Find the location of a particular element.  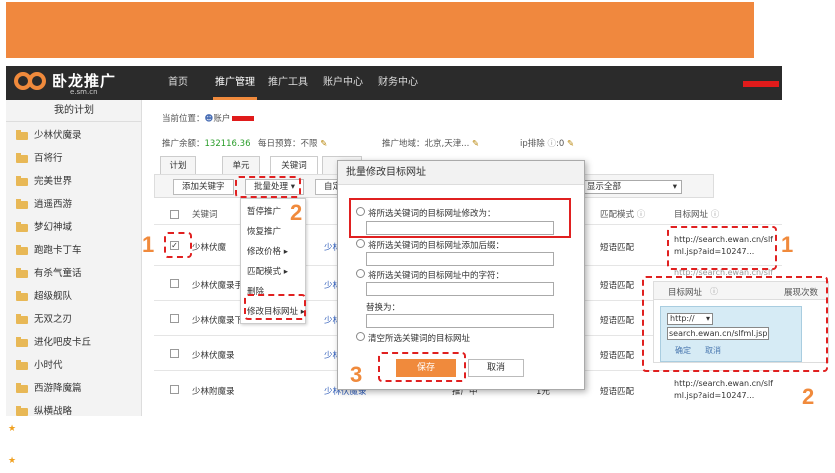

region-info: 推广地域：北京,天津... ✎ is located at coordinates (431, 144).